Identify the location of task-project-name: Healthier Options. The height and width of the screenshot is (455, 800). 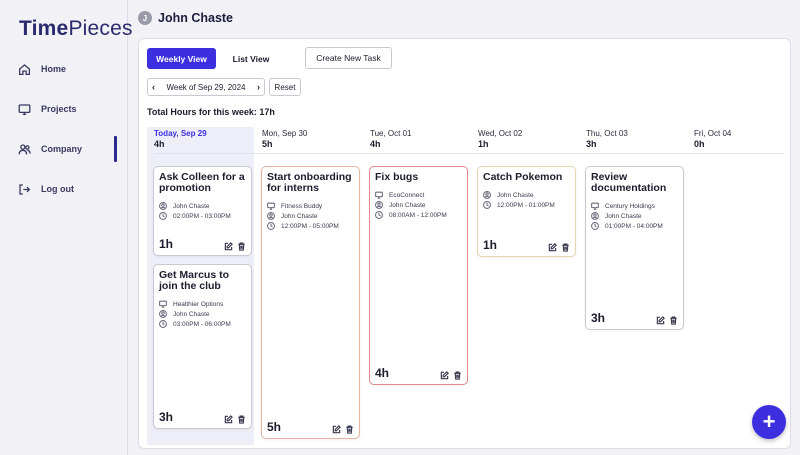
(198, 304).